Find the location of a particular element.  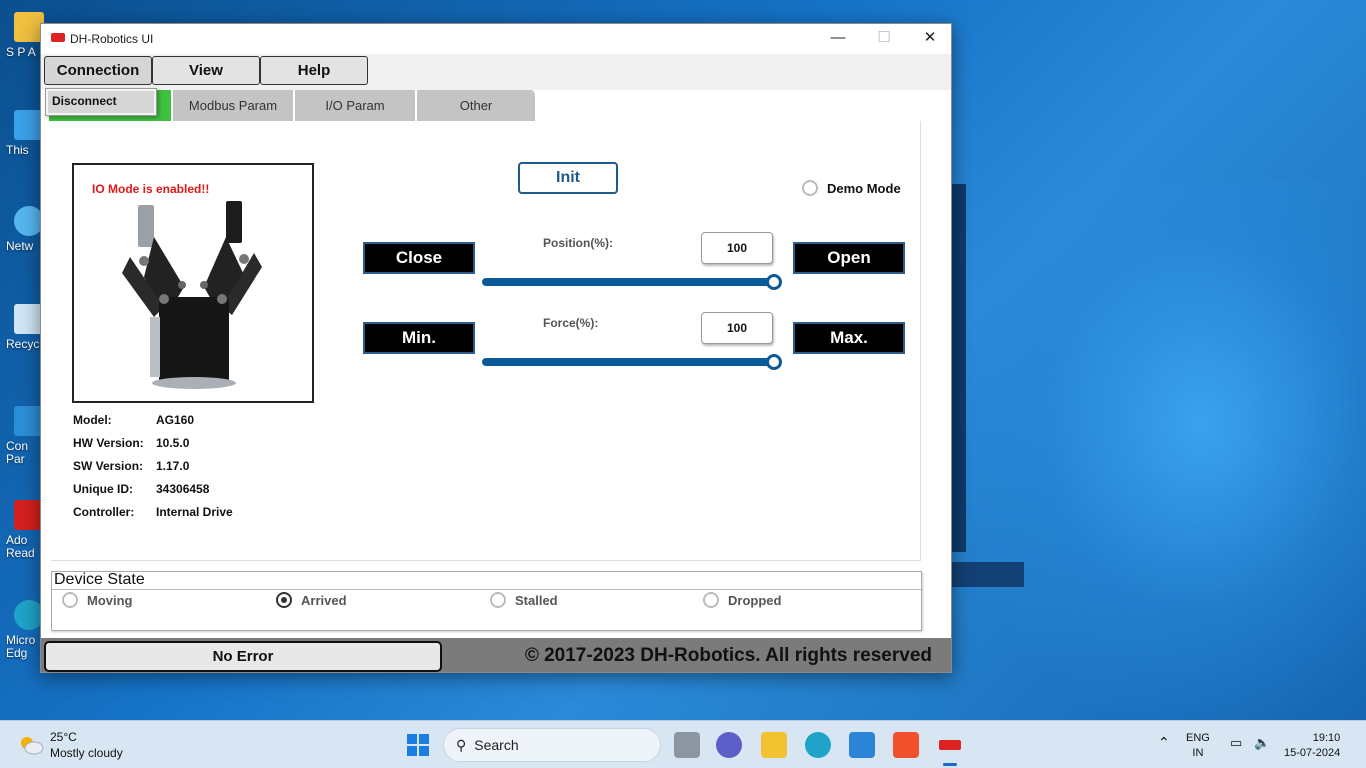

state-dropped-radio: Dropped is located at coordinates (742, 600).